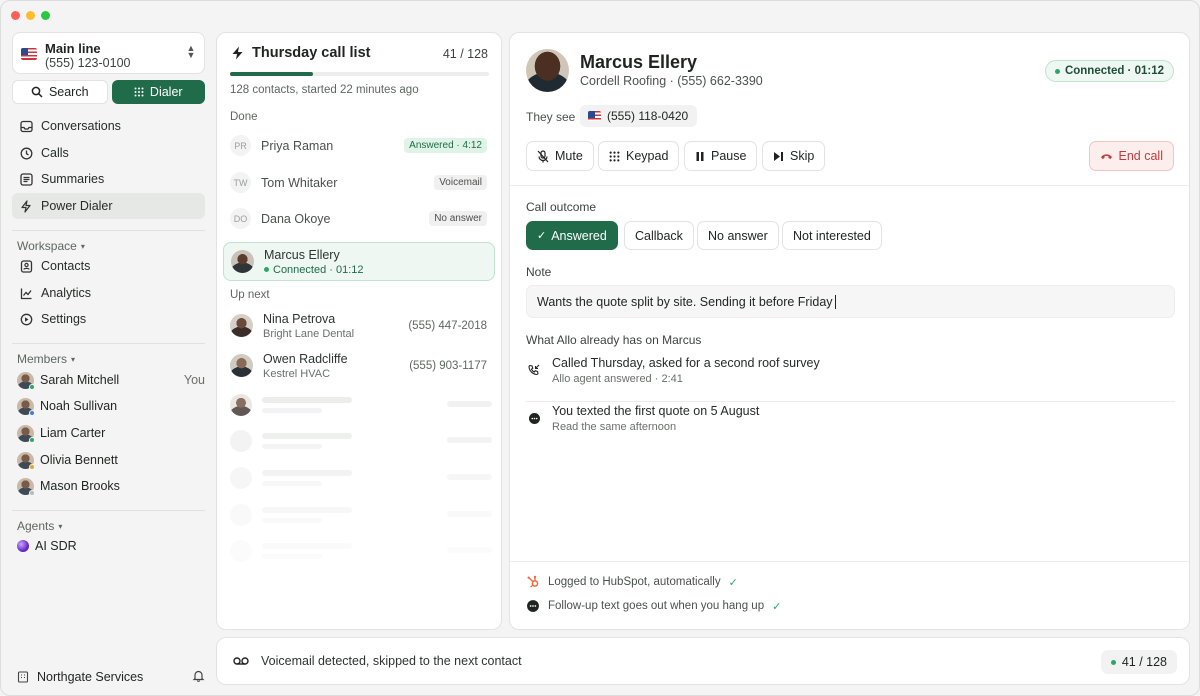 The image size is (1200, 696). What do you see at coordinates (108, 510) in the screenshot?
I see `divider` at bounding box center [108, 510].